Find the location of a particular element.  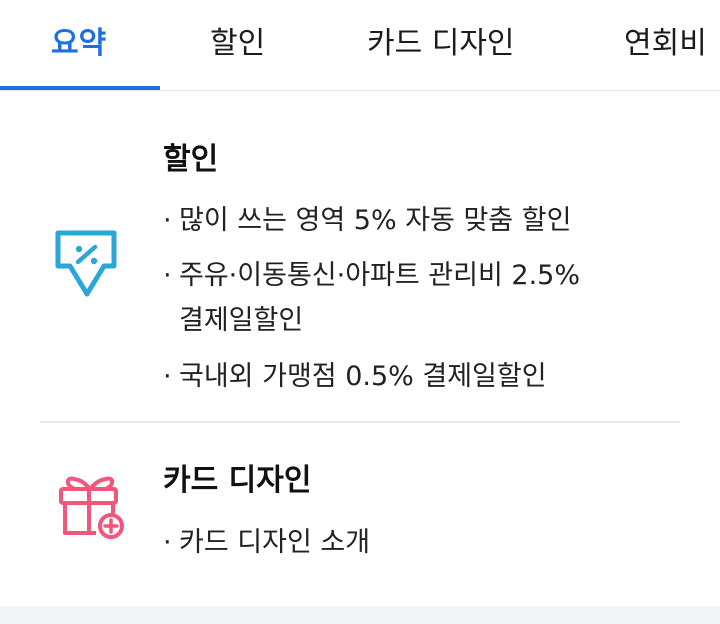

bottom-separator-band is located at coordinates (360, 615).